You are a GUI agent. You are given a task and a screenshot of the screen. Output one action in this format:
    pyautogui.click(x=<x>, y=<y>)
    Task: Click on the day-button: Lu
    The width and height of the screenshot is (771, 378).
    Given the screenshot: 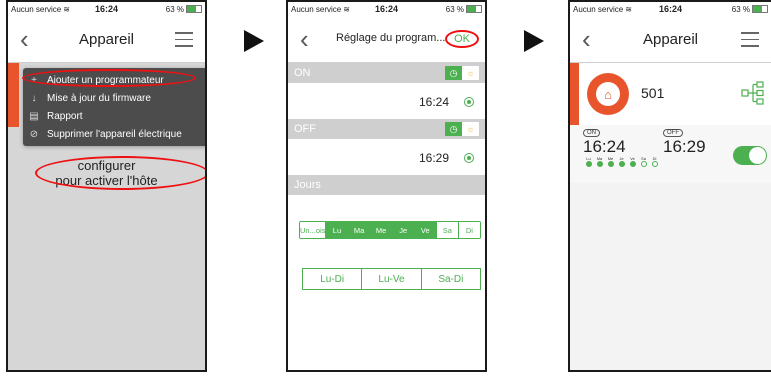 What is the action you would take?
    pyautogui.click(x=337, y=230)
    